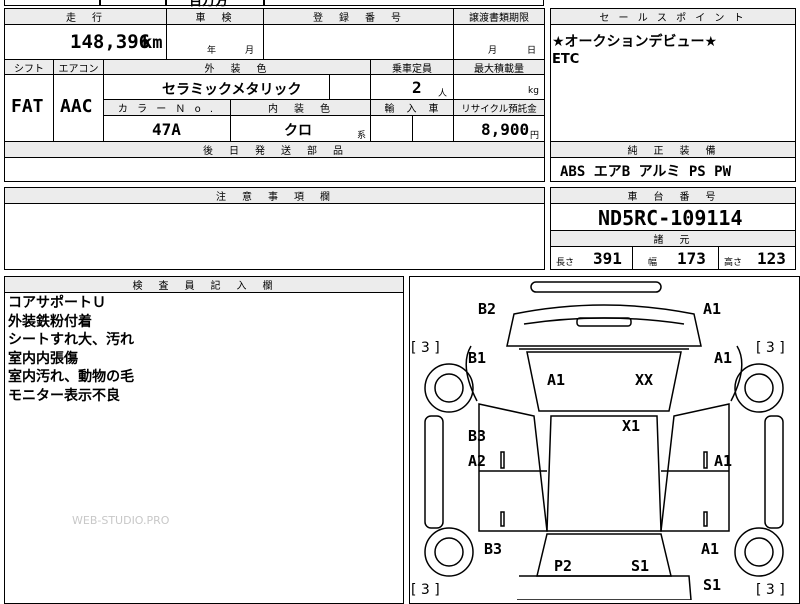 The image size is (800, 604). Describe the element at coordinates (532, 51) in the screenshot. I see `transfer-day-unit: 日` at that location.